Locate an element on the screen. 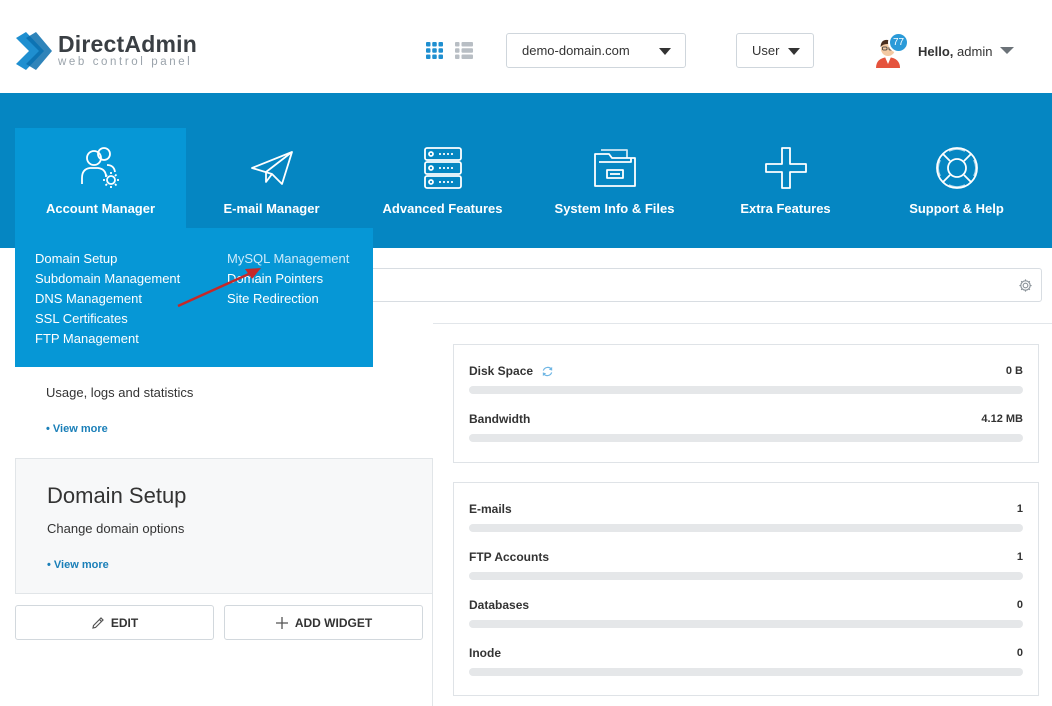  directadmin-logo-icon is located at coordinates (34, 51).